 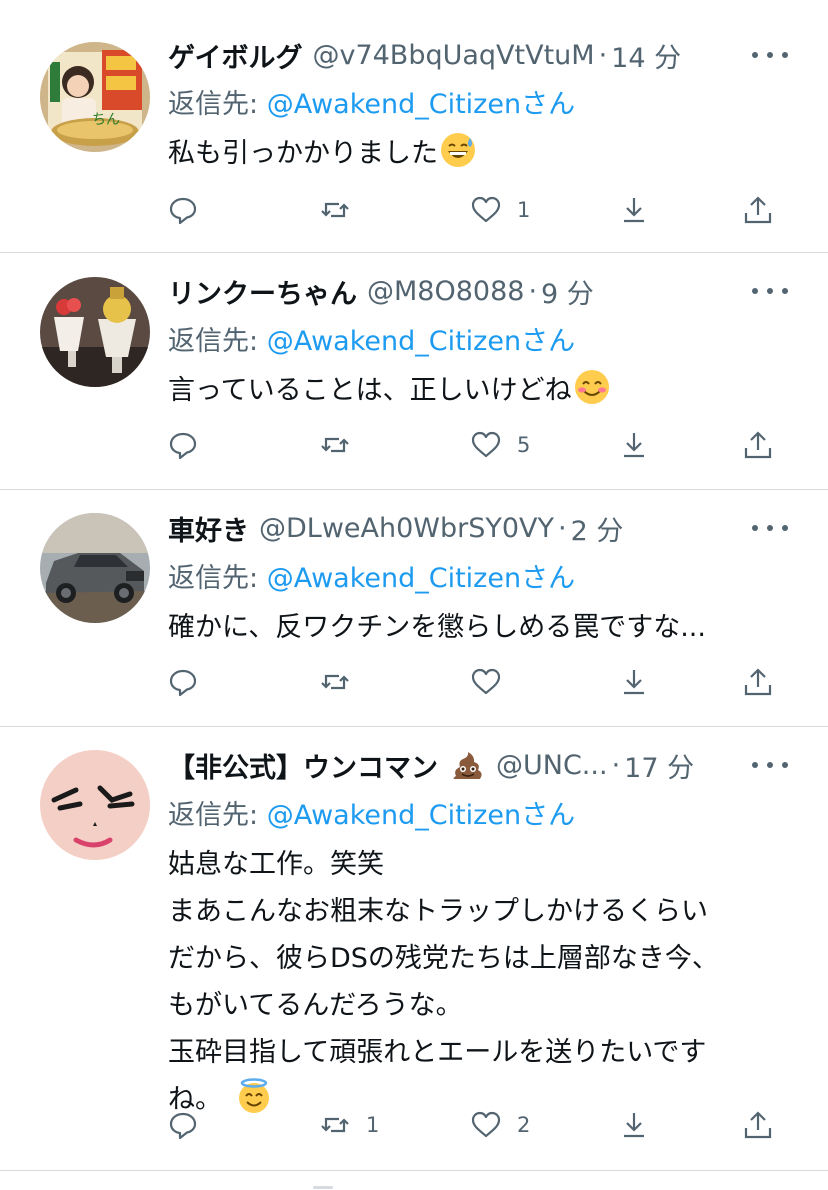 I want to click on tweet-text-line: だから、彼らDSの残党たちは上層部なき今、, so click(x=443, y=958).